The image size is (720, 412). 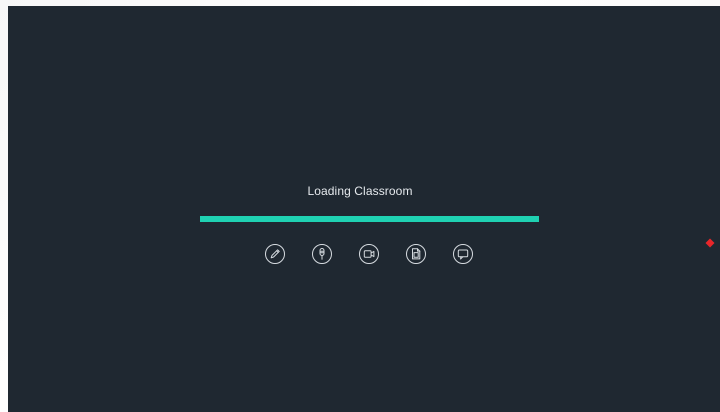 I want to click on document-icon, so click(x=416, y=254).